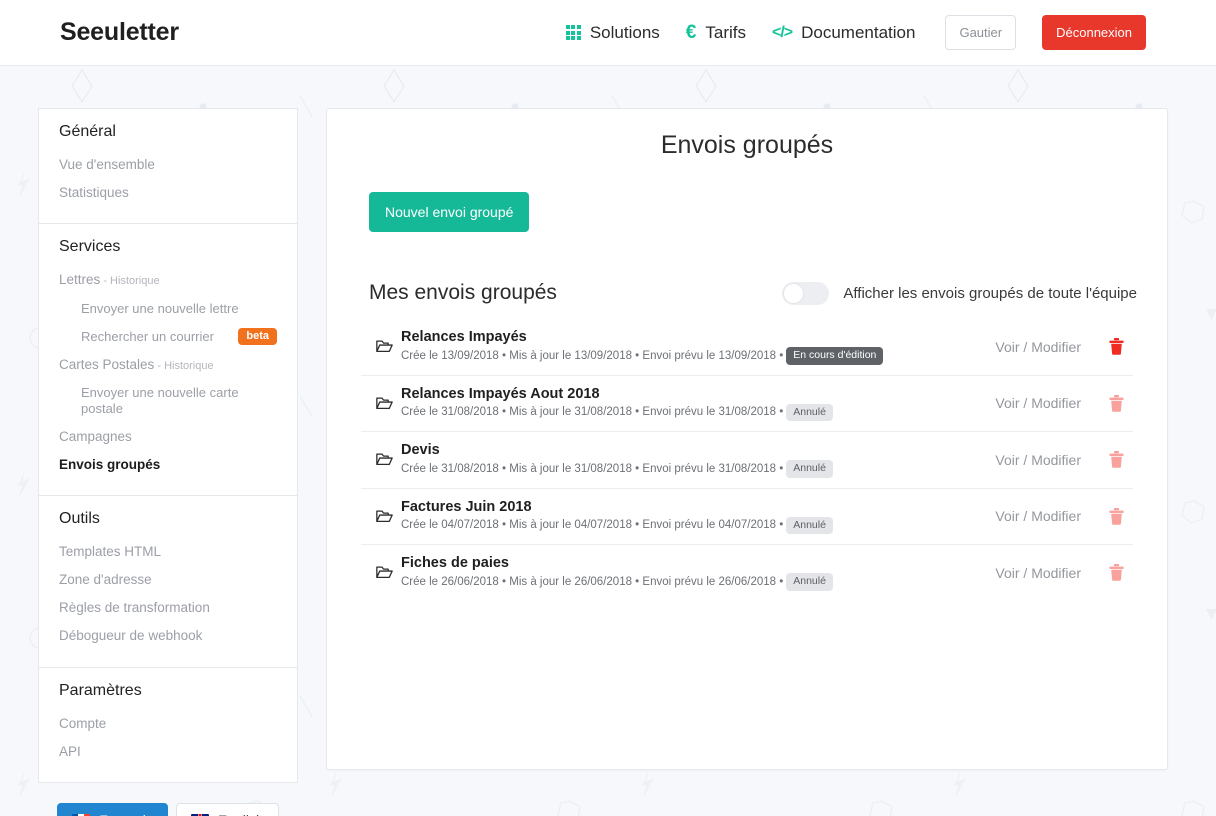 This screenshot has width=1216, height=816. Describe the element at coordinates (794, 293) in the screenshot. I see `toggle-knob` at that location.